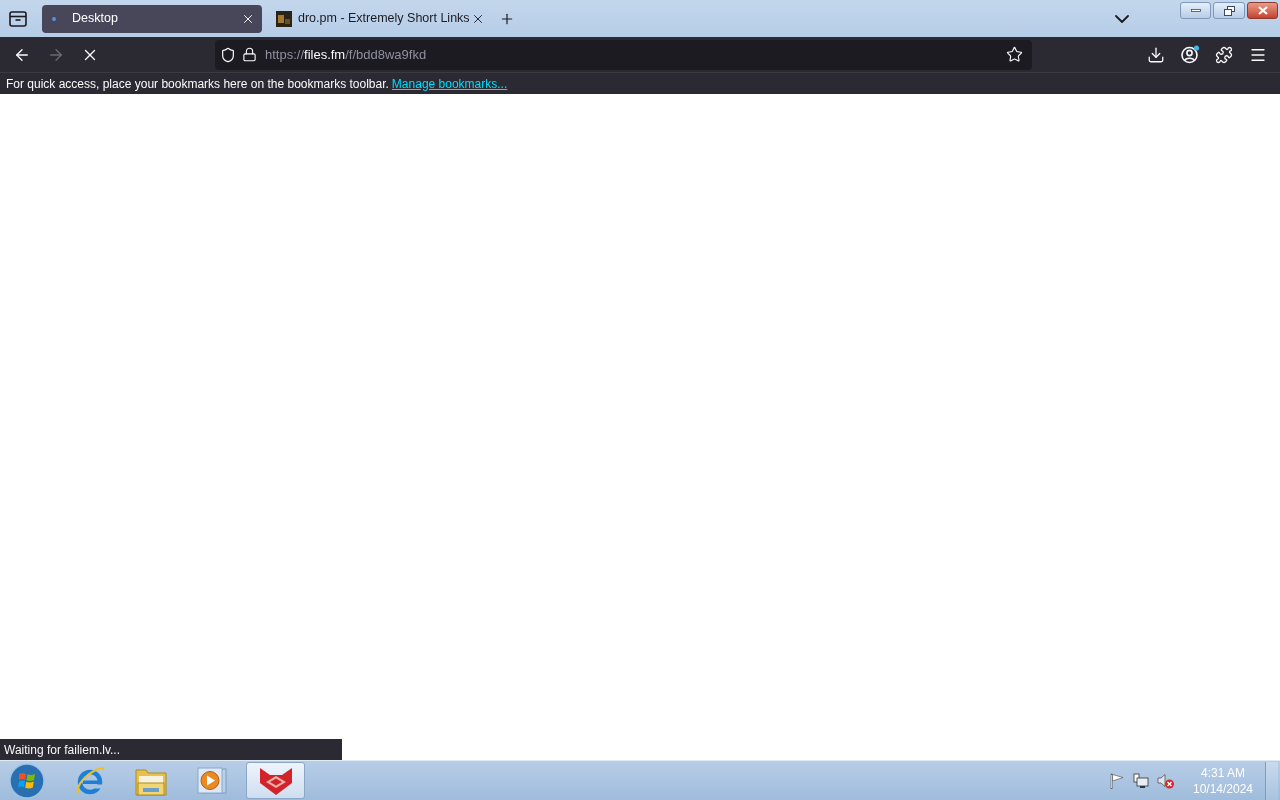 The width and height of the screenshot is (1280, 800). I want to click on dot-favicon-icon, so click(54, 18).